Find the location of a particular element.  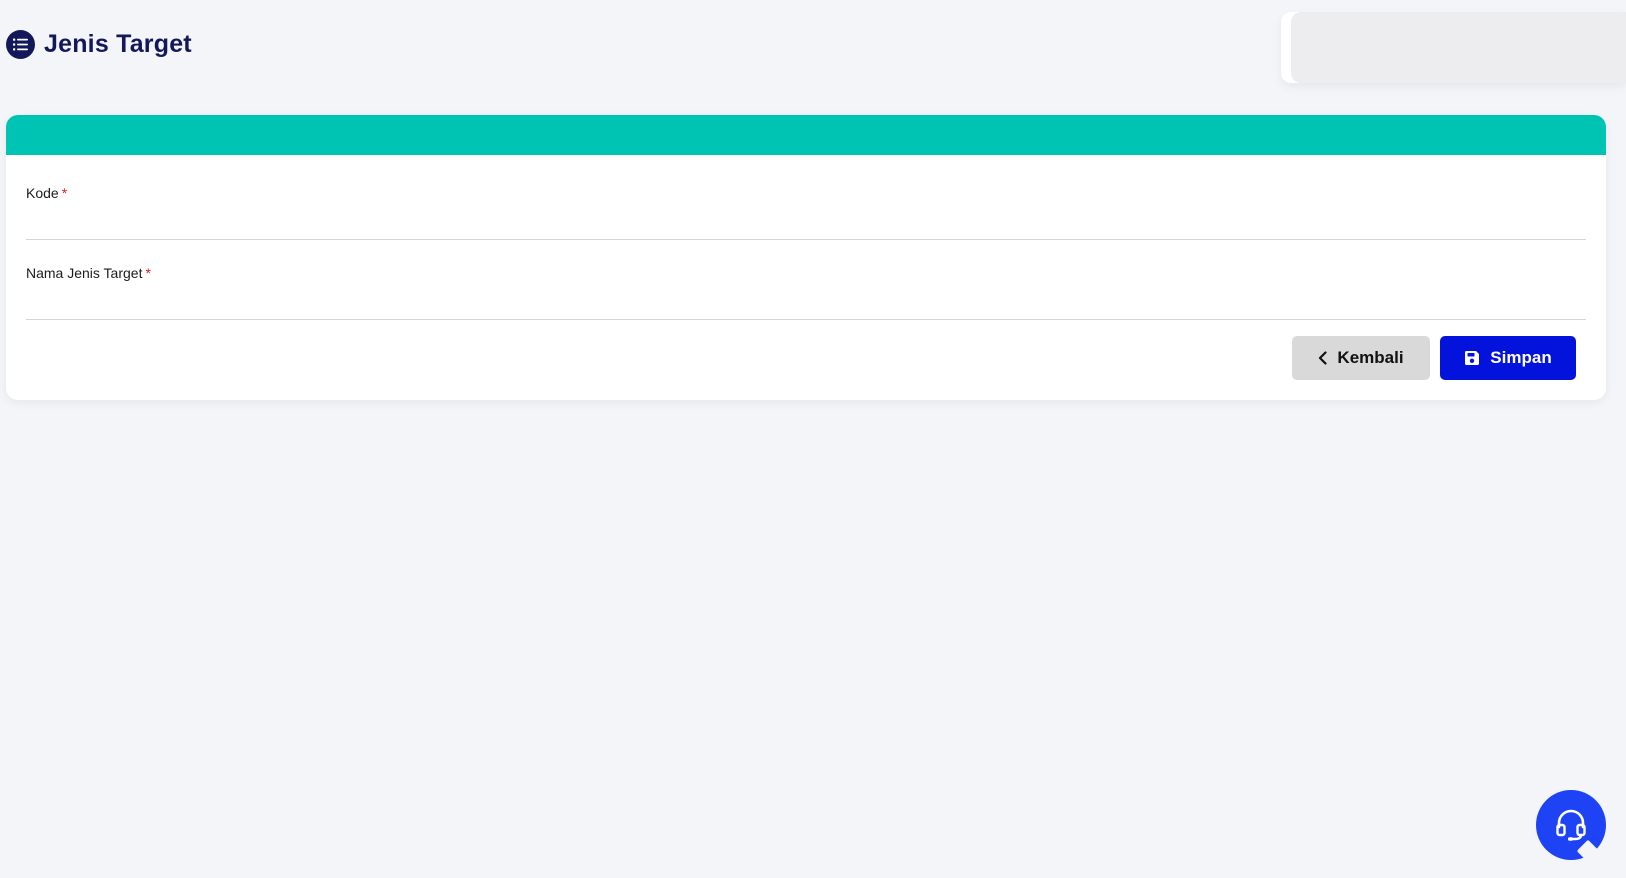

top-right-panel-placeholder is located at coordinates (1458, 47).